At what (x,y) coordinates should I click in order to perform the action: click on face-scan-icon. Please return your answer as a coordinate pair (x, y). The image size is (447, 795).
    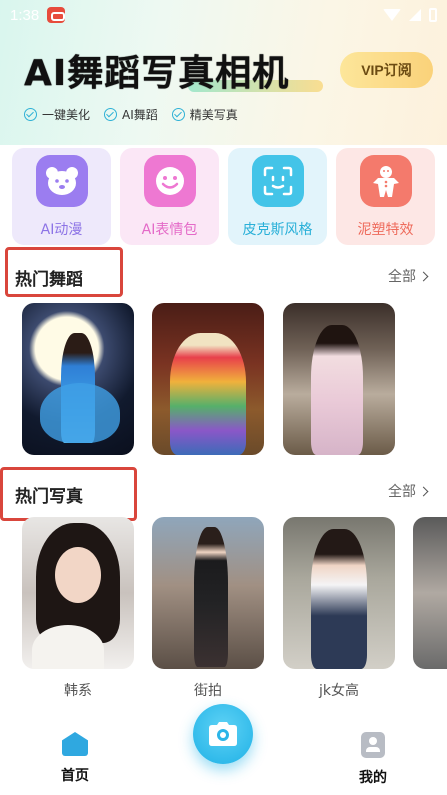
    Looking at the image, I should click on (277, 181).